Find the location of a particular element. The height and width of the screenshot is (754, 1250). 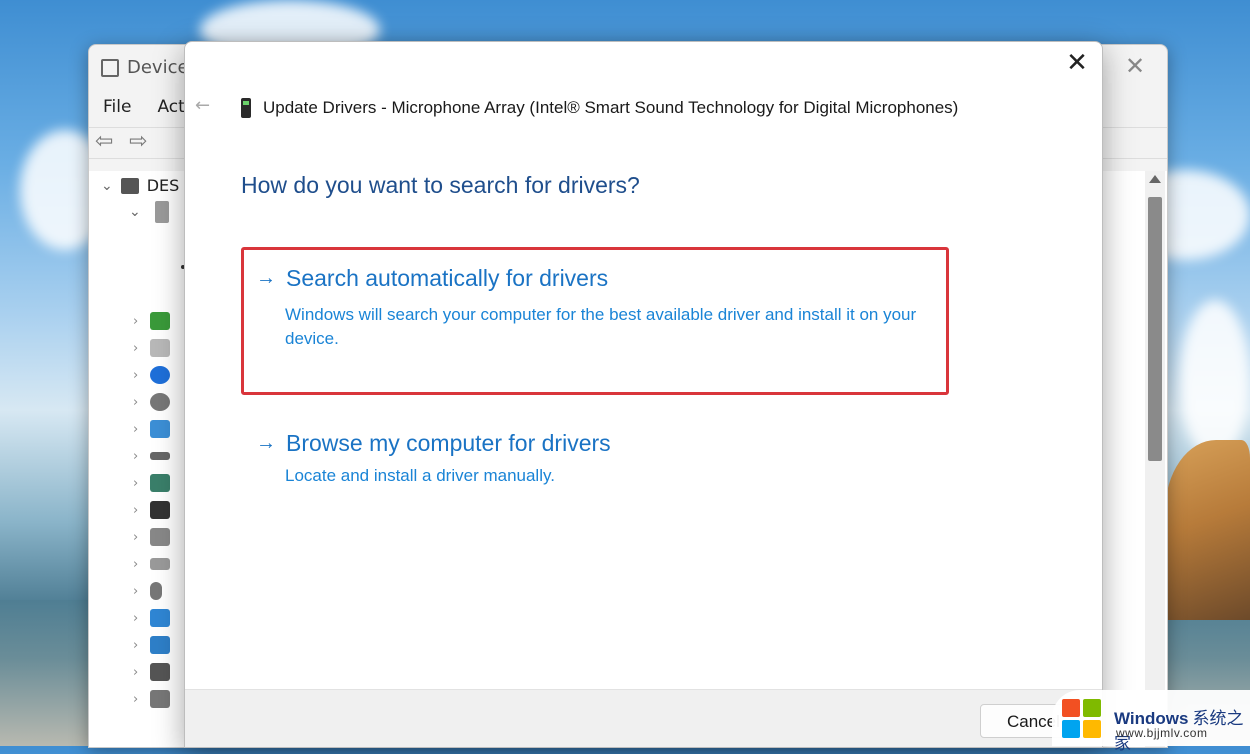

dialog-question: How do you want to search for drivers? is located at coordinates (440, 185).